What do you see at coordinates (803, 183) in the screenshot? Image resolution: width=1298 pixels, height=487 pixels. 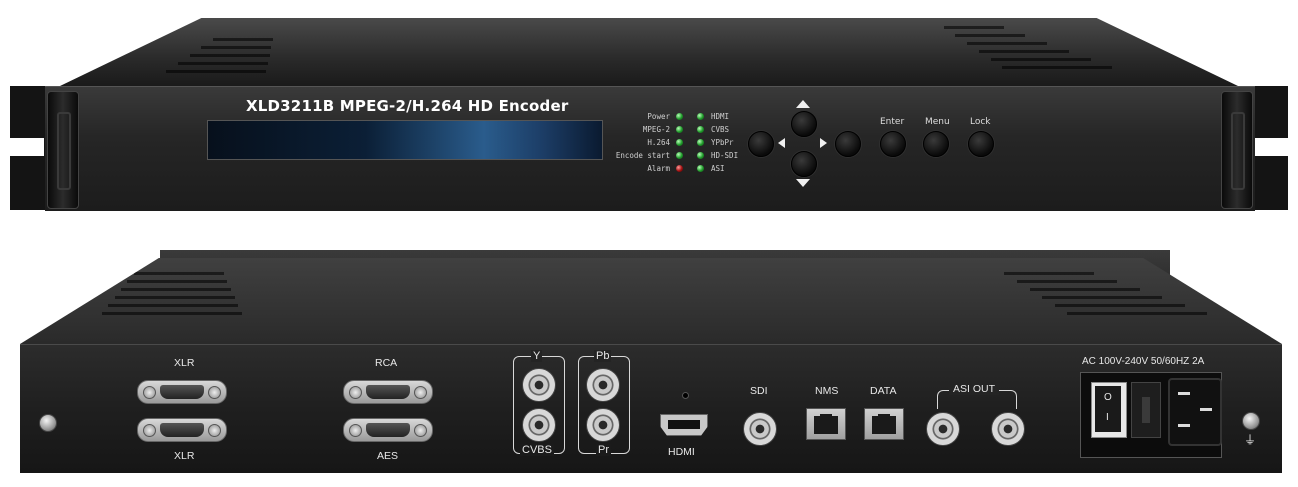 I see `arrow-down-icon` at bounding box center [803, 183].